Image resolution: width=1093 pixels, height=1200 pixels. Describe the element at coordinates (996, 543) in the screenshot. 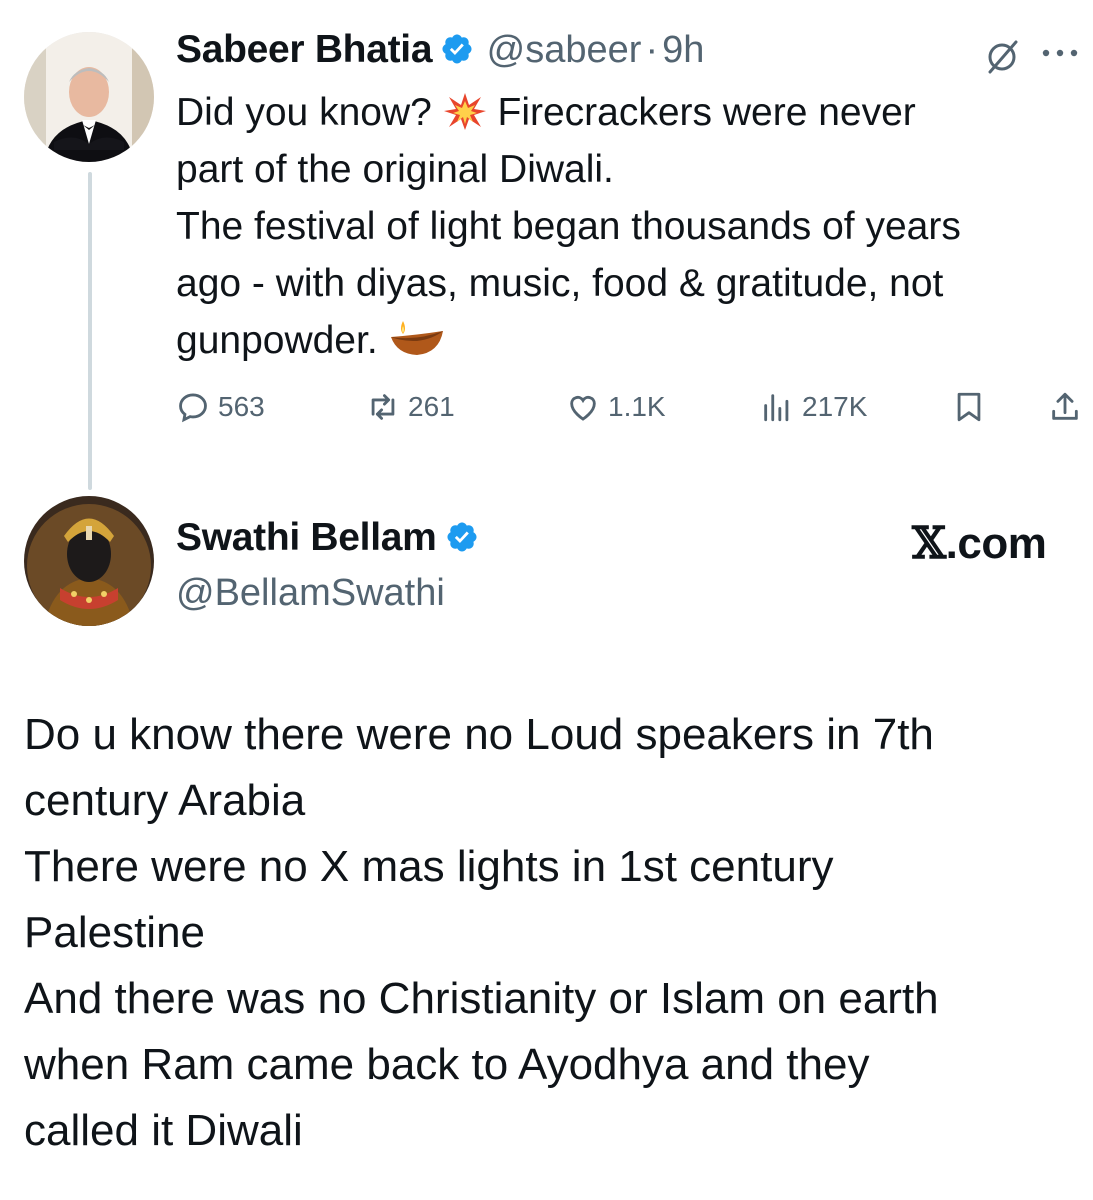

I see `x-com-suffix: .com` at that location.